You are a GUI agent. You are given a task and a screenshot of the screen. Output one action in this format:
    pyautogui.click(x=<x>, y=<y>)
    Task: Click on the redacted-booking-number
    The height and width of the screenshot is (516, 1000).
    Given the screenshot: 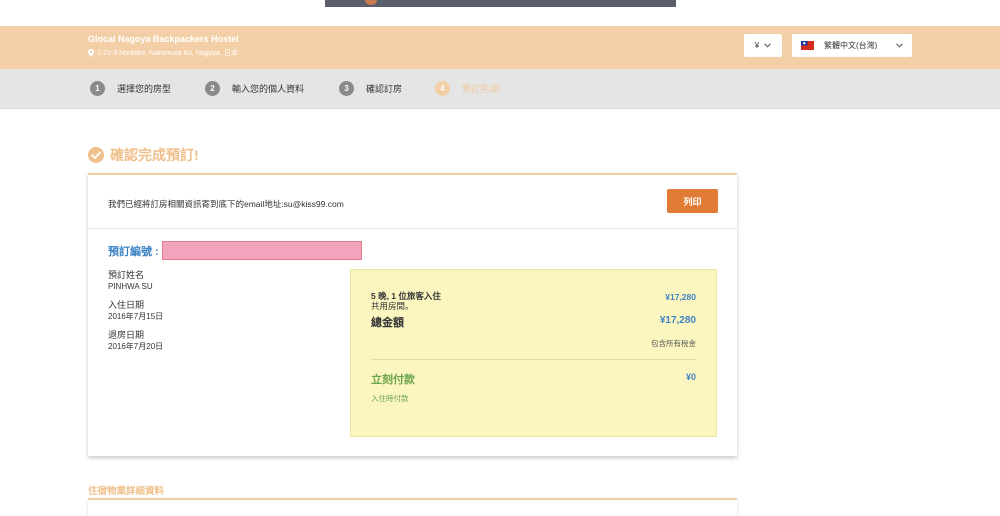 What is the action you would take?
    pyautogui.click(x=261, y=250)
    